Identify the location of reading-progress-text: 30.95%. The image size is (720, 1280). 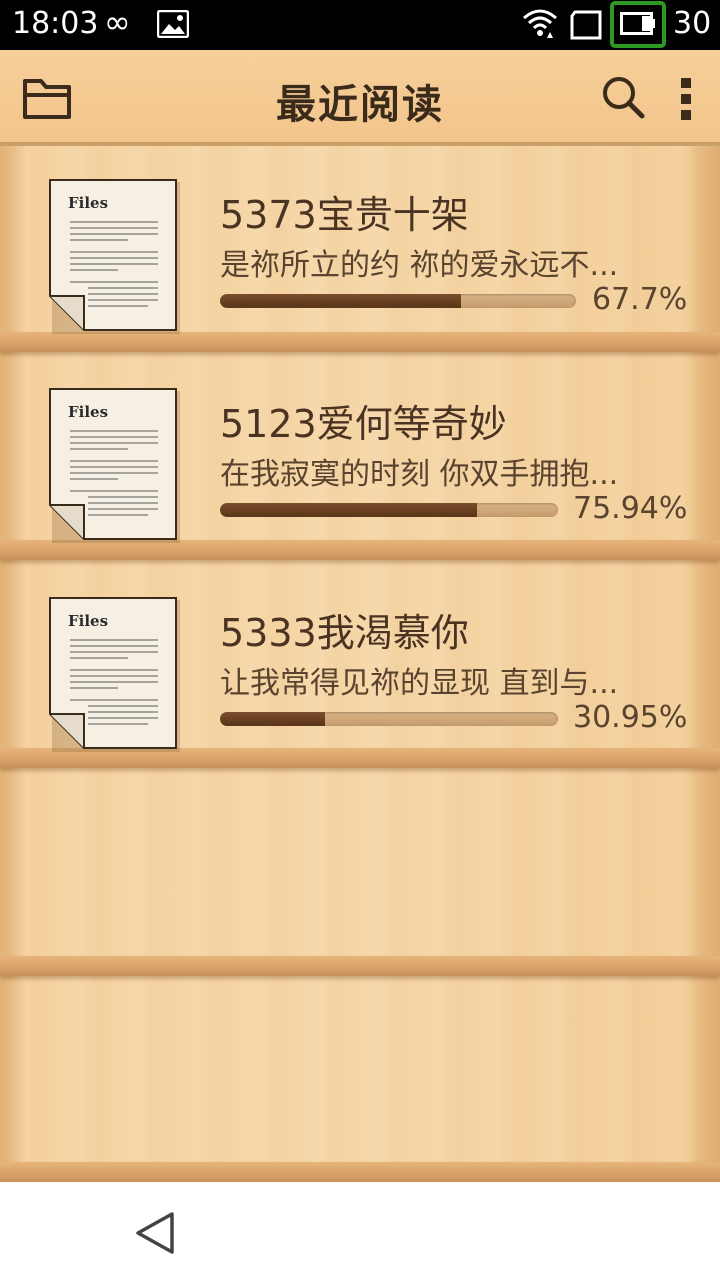
(630, 717).